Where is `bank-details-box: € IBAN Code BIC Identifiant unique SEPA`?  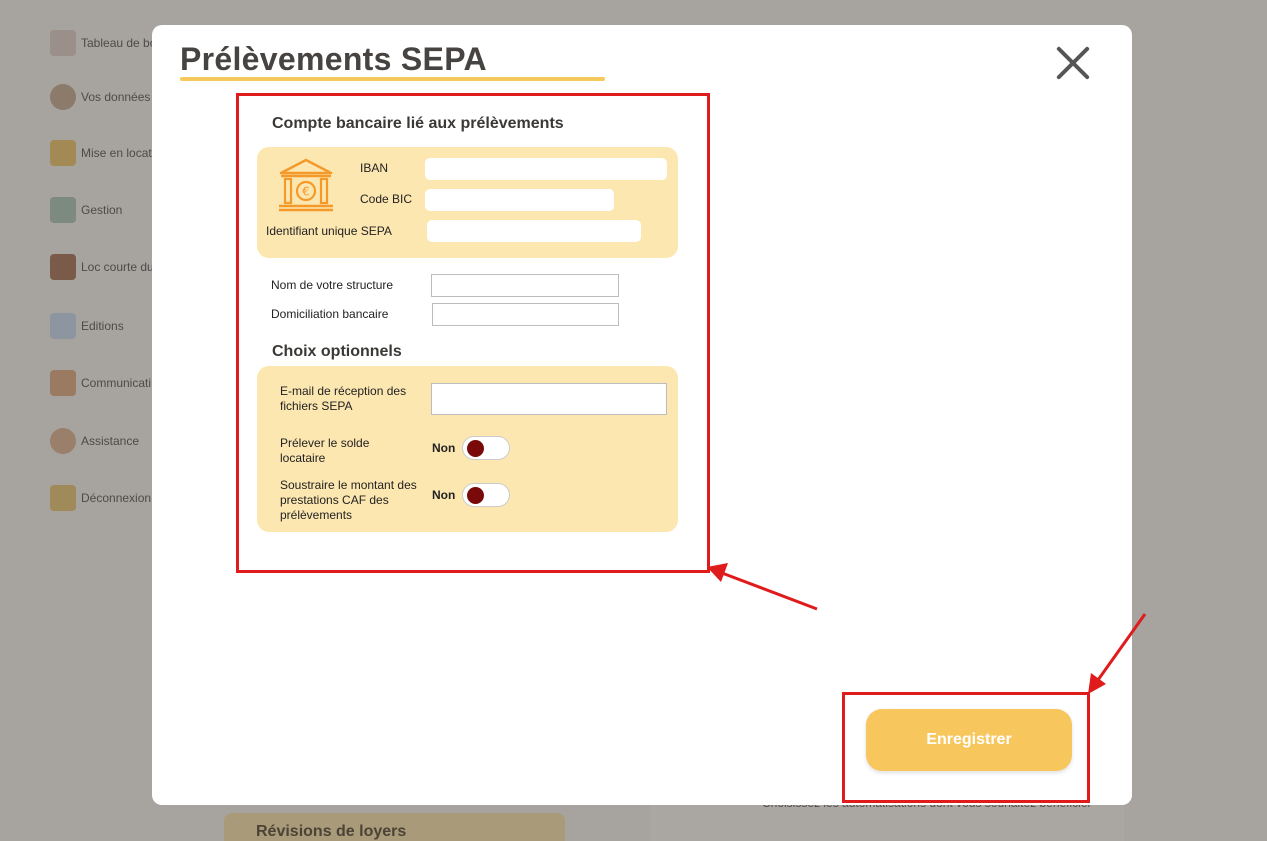
bank-details-box: € IBAN Code BIC Identifiant unique SEPA is located at coordinates (467, 202).